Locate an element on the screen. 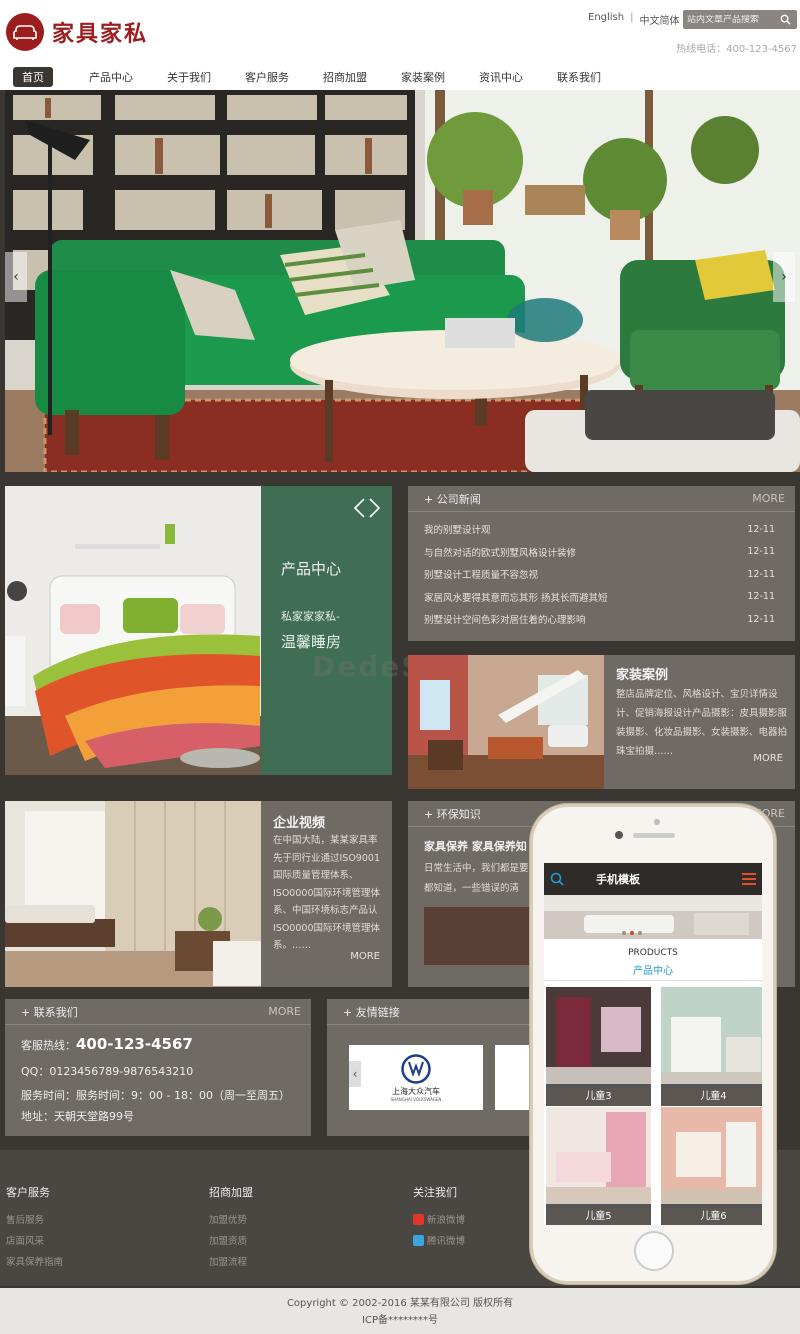  nav-item-contact: 联系我们 is located at coordinates (579, 77).